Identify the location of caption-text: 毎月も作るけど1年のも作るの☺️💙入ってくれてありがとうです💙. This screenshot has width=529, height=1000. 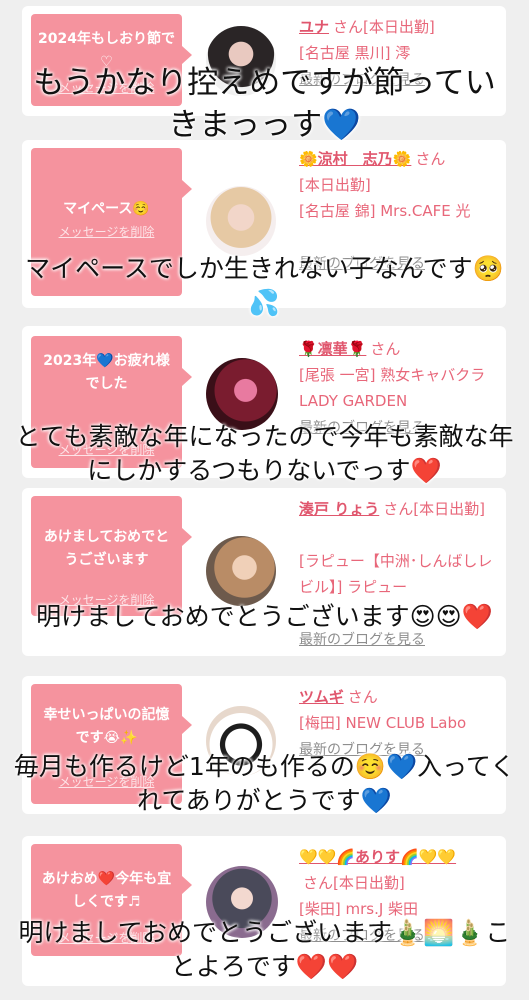
(264, 783).